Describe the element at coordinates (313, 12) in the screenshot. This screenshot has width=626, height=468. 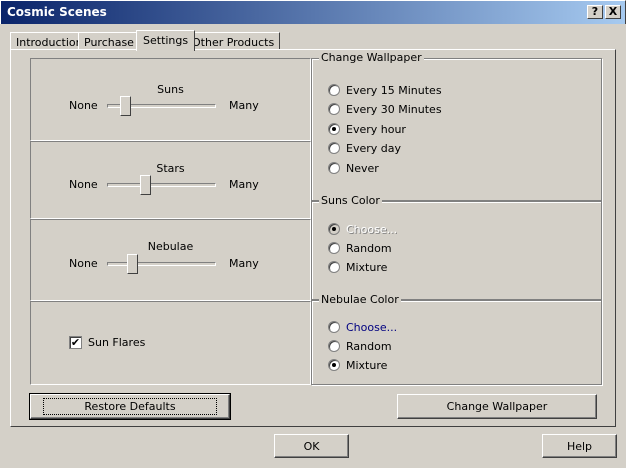
I see `title-bar: Cosmic Scenes ? X` at that location.